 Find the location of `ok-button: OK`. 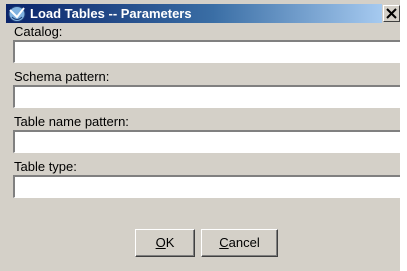

ok-button: OK is located at coordinates (165, 243).